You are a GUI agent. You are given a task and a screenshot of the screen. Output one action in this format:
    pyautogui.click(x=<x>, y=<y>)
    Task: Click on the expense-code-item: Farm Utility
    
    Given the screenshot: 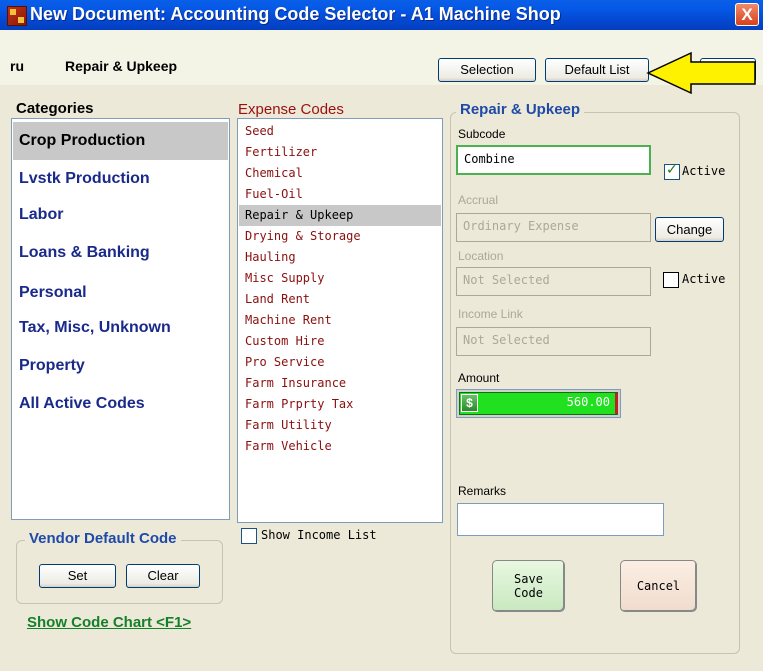 What is the action you would take?
    pyautogui.click(x=340, y=425)
    